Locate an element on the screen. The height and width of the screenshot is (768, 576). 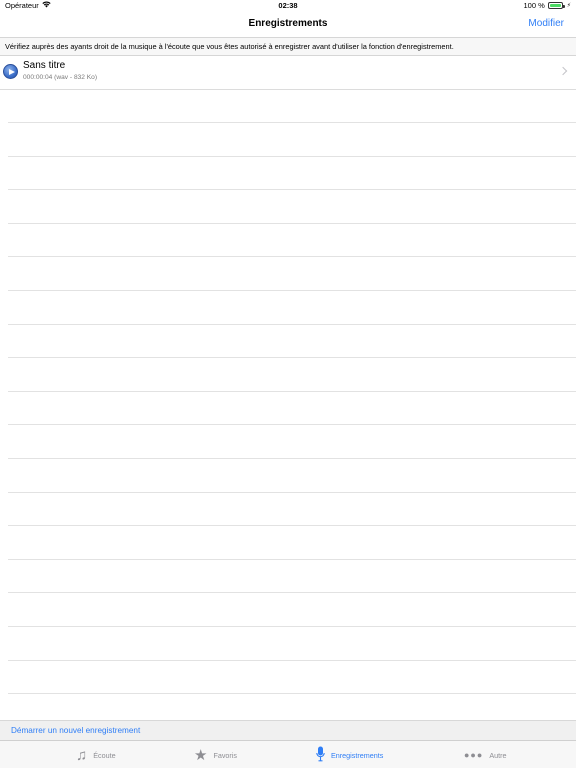
play-icon is located at coordinates (10, 71).